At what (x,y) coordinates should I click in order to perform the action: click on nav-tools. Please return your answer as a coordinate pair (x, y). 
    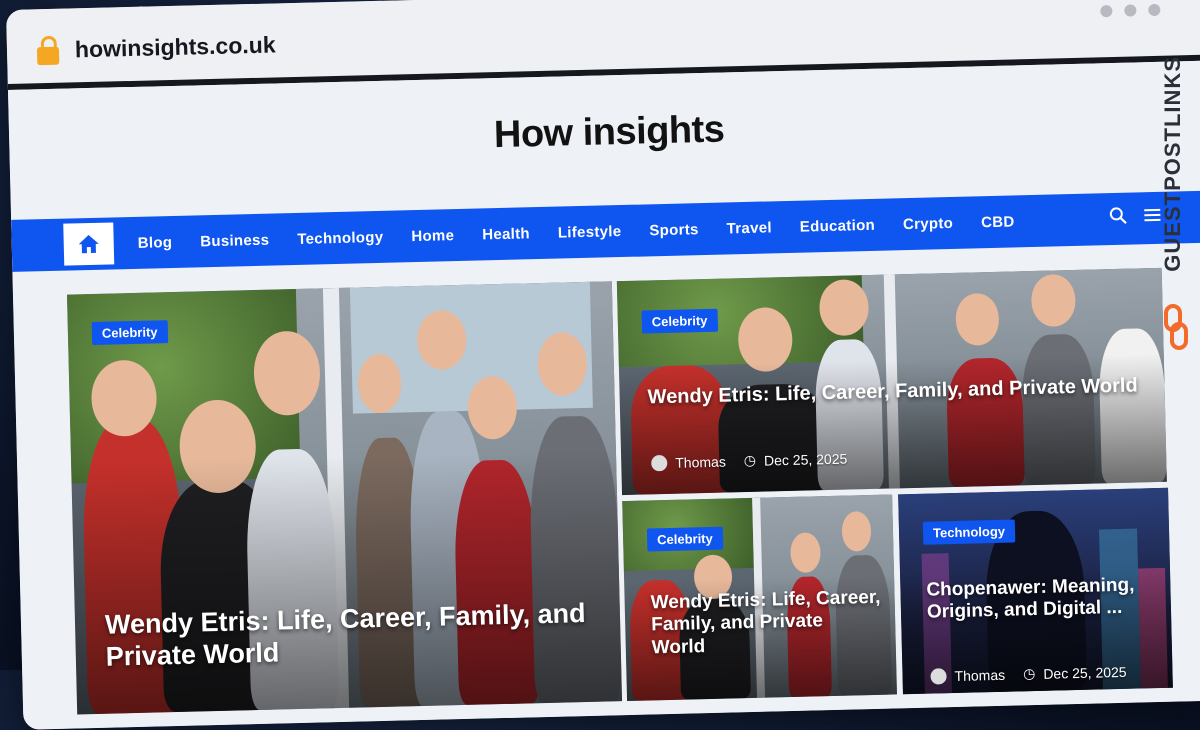
    Looking at the image, I should click on (1135, 215).